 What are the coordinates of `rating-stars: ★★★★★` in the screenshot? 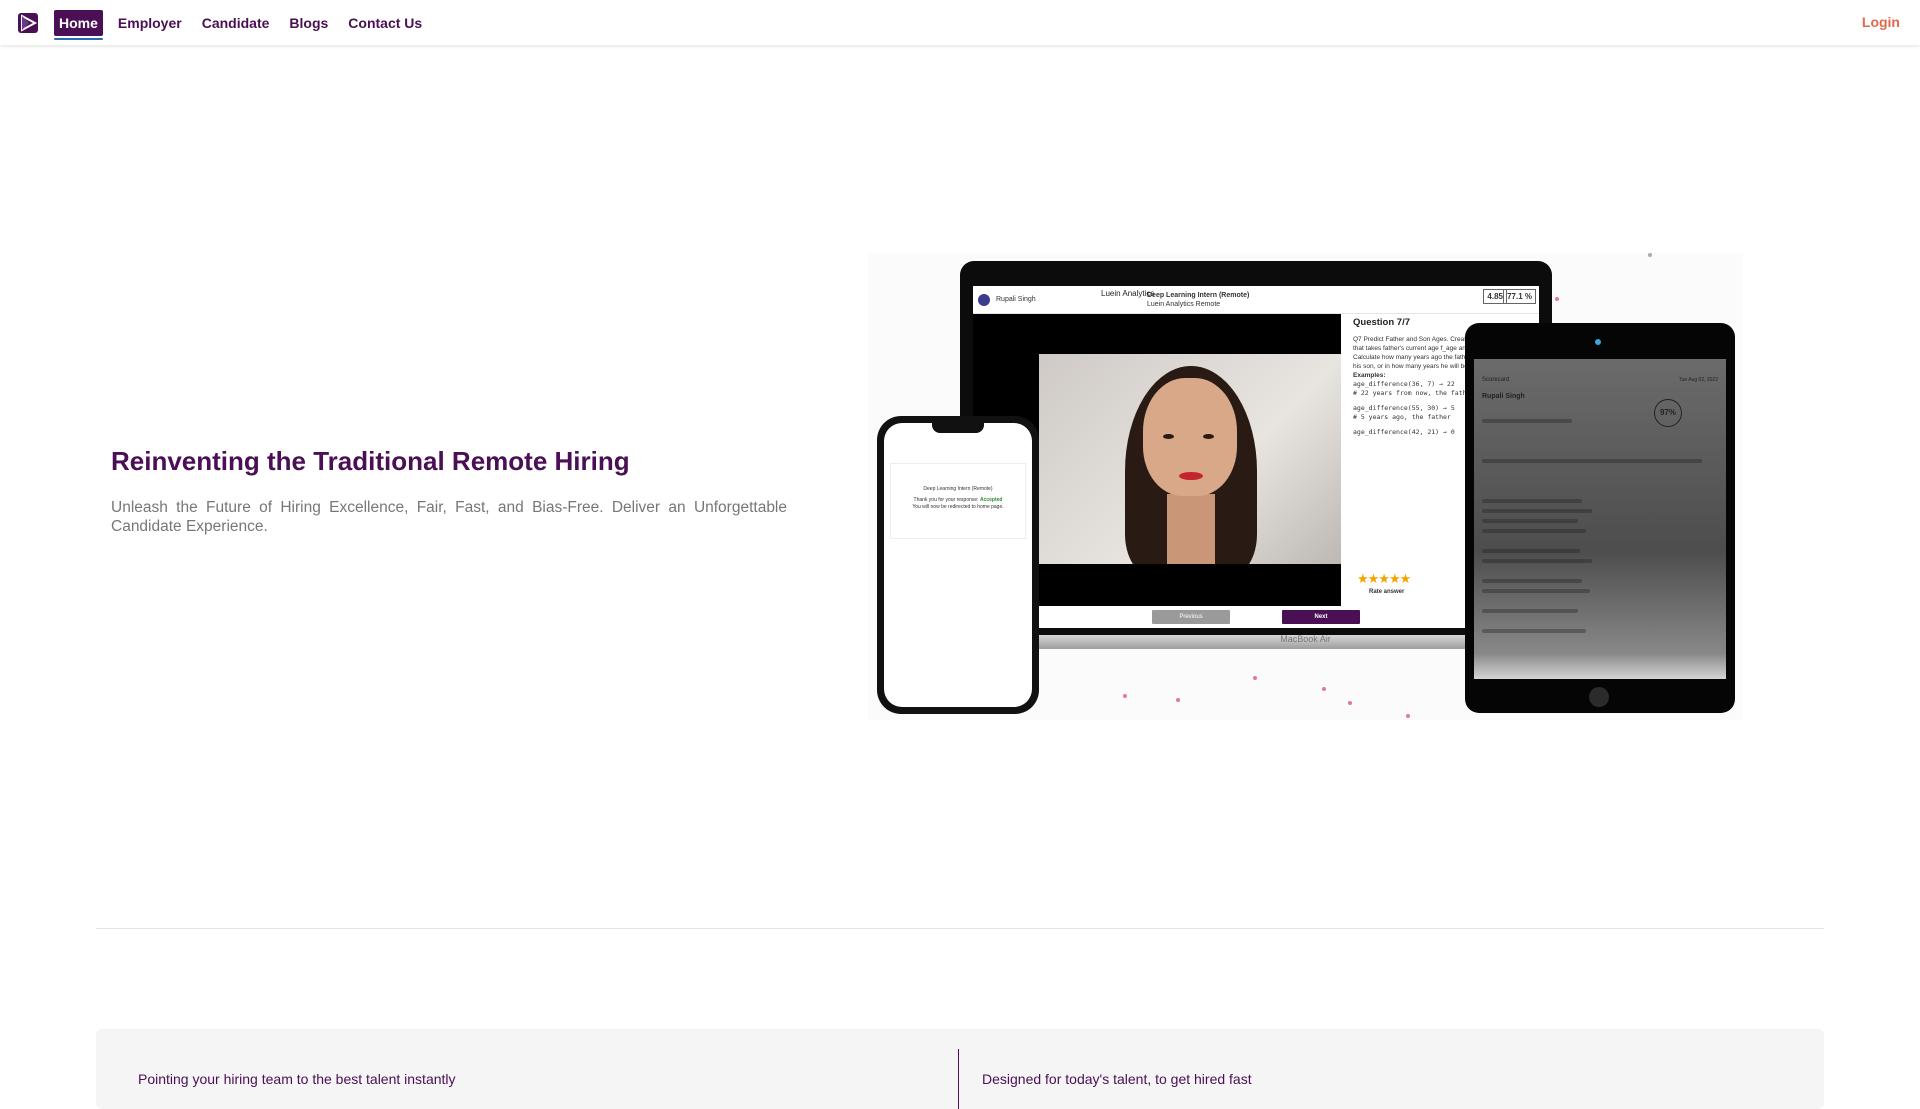 It's located at (1384, 578).